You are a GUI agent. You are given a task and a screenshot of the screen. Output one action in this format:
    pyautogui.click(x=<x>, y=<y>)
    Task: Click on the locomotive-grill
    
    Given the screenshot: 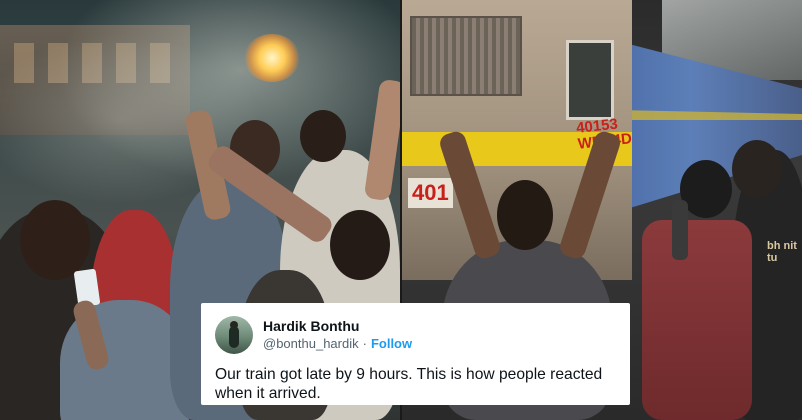 What is the action you would take?
    pyautogui.click(x=466, y=56)
    